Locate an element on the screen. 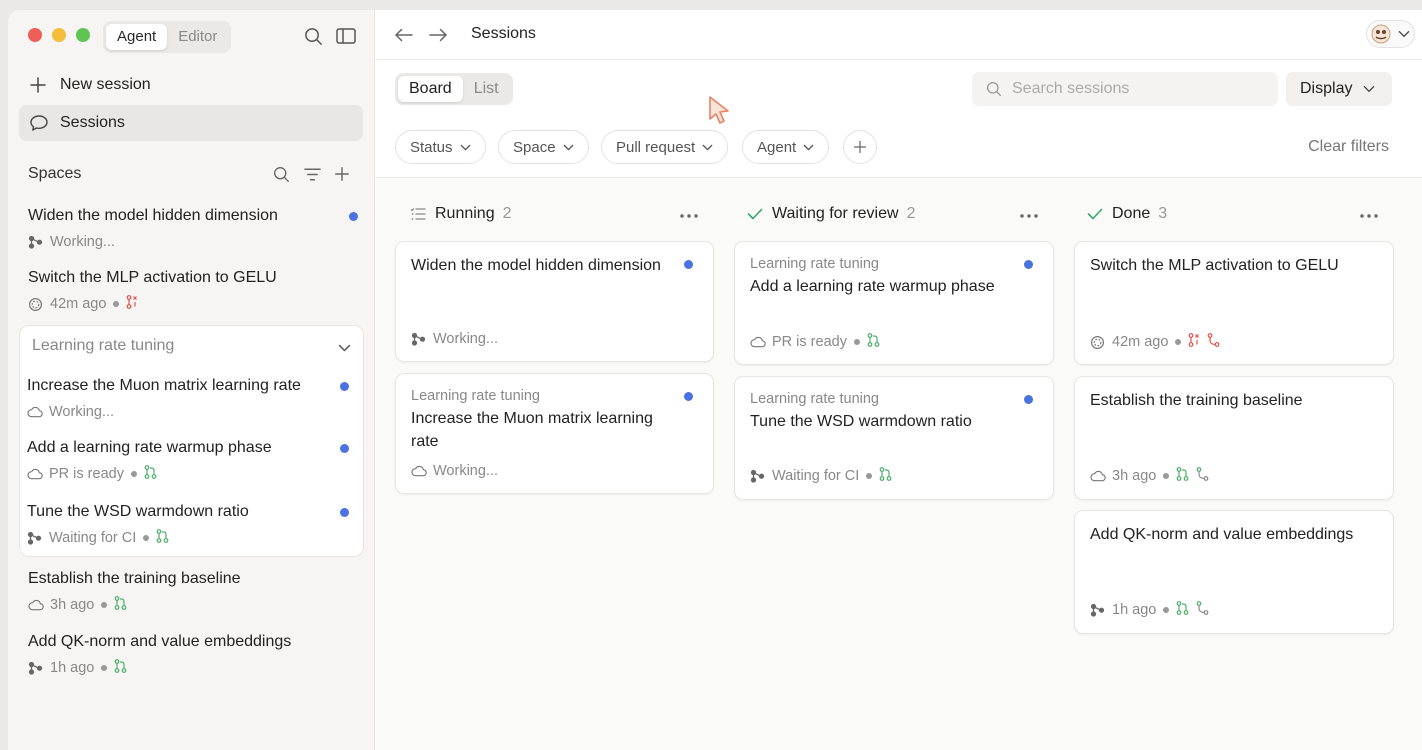 This screenshot has height=750, width=1422. pull-request-filter: Pull request is located at coordinates (665, 147).